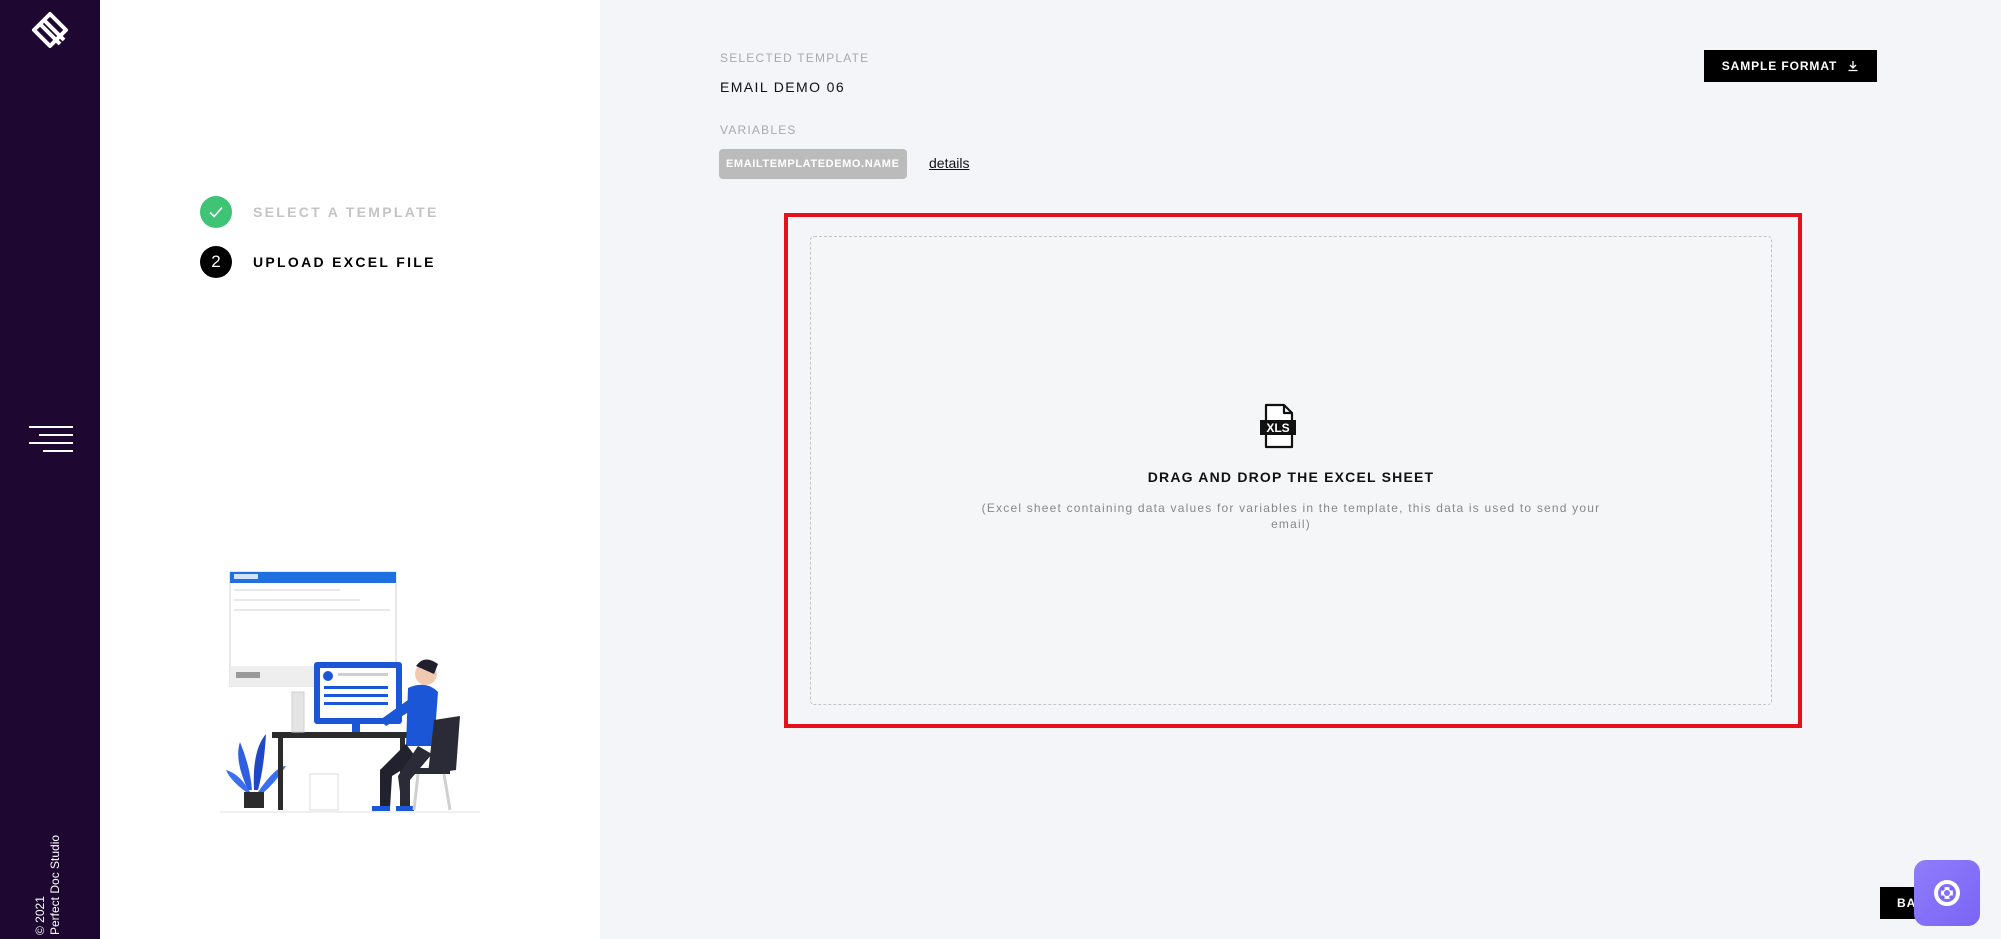 Image resolution: width=2001 pixels, height=939 pixels. Describe the element at coordinates (783, 87) in the screenshot. I see `selected-template-name: EMAIL DEMO 06` at that location.